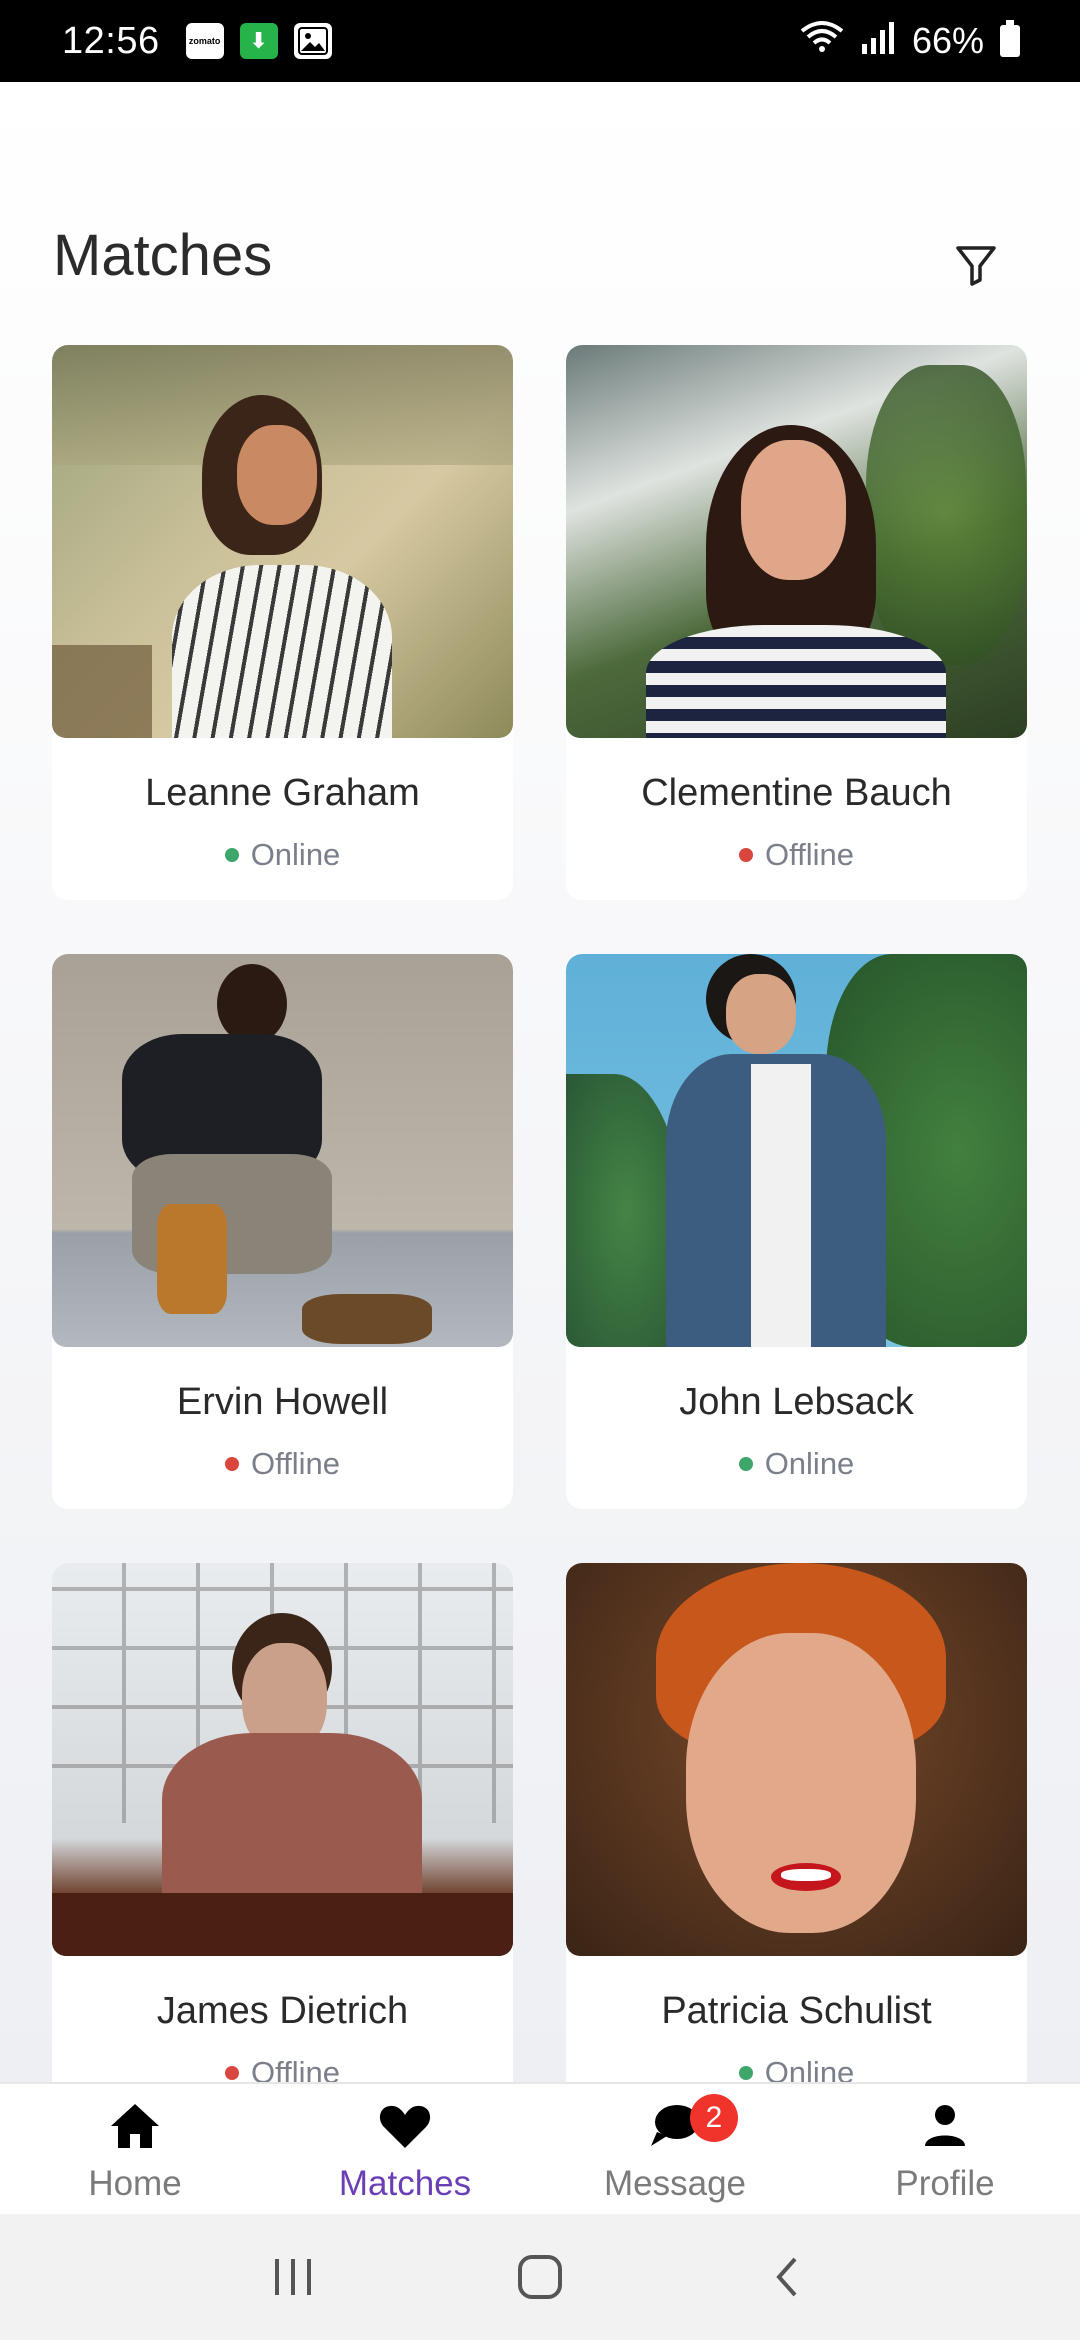  I want to click on status-left: 12:56 zomato ⬇, so click(197, 41).